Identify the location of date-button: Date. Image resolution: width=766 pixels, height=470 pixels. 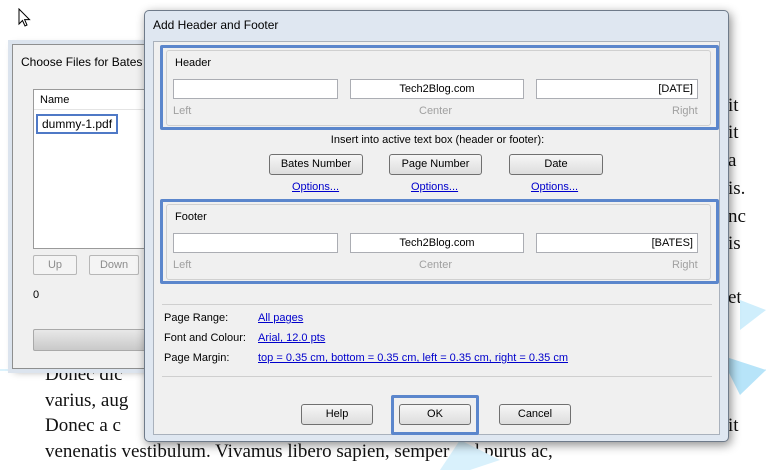
(556, 164).